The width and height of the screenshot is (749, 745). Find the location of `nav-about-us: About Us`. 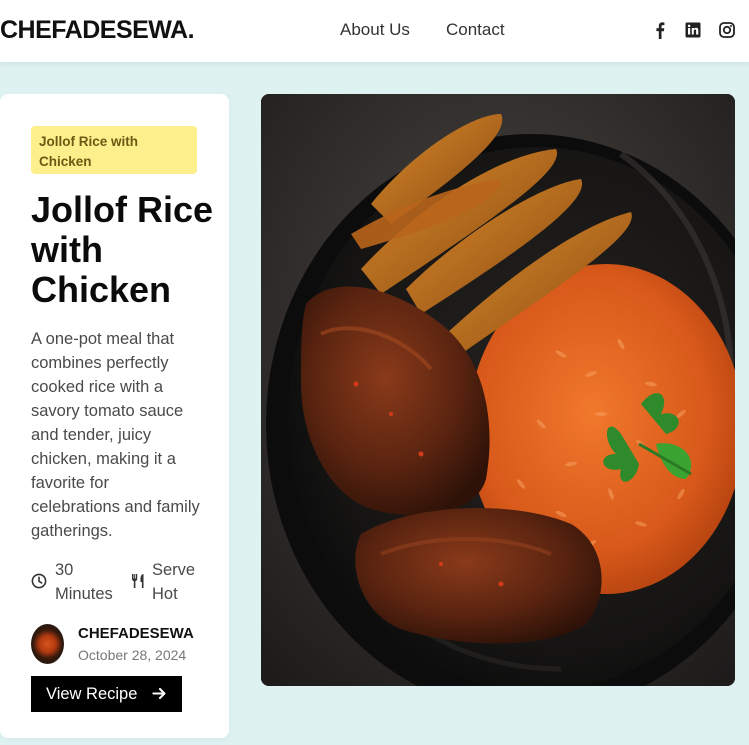

nav-about-us: About Us is located at coordinates (375, 30).